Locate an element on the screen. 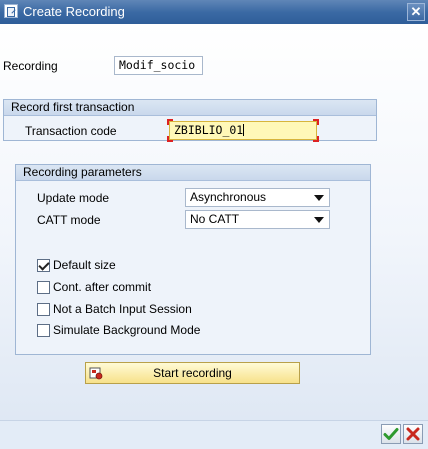 Image resolution: width=428 pixels, height=449 pixels. start-recording-button: Start recording is located at coordinates (192, 373).